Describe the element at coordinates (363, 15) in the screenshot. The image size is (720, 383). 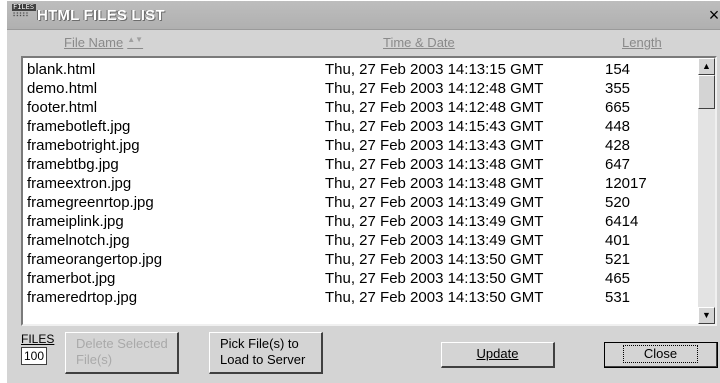
I see `title-bar: FILES ::::: HTML FILES LIST ×` at that location.